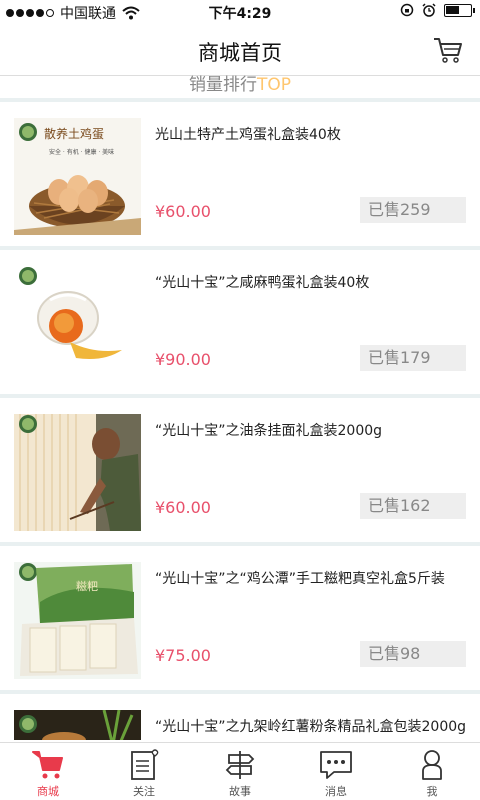 This screenshot has width=480, height=800. Describe the element at coordinates (74, 133) in the screenshot. I see `thumb-title: 散养土鸡蛋` at that location.